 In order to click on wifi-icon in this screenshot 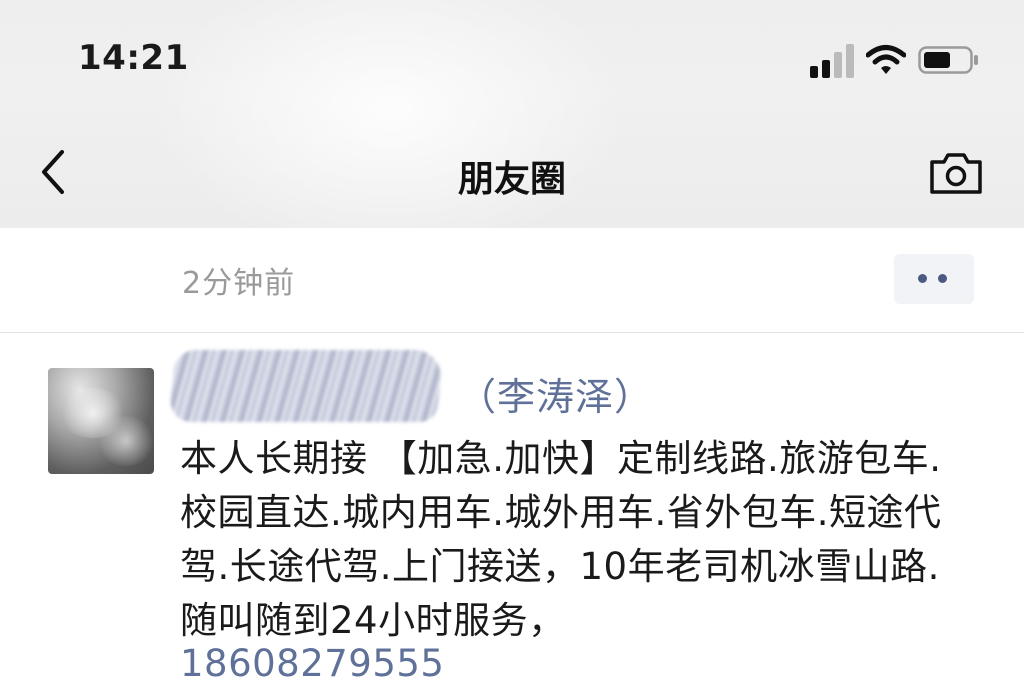, I will do `click(886, 59)`.